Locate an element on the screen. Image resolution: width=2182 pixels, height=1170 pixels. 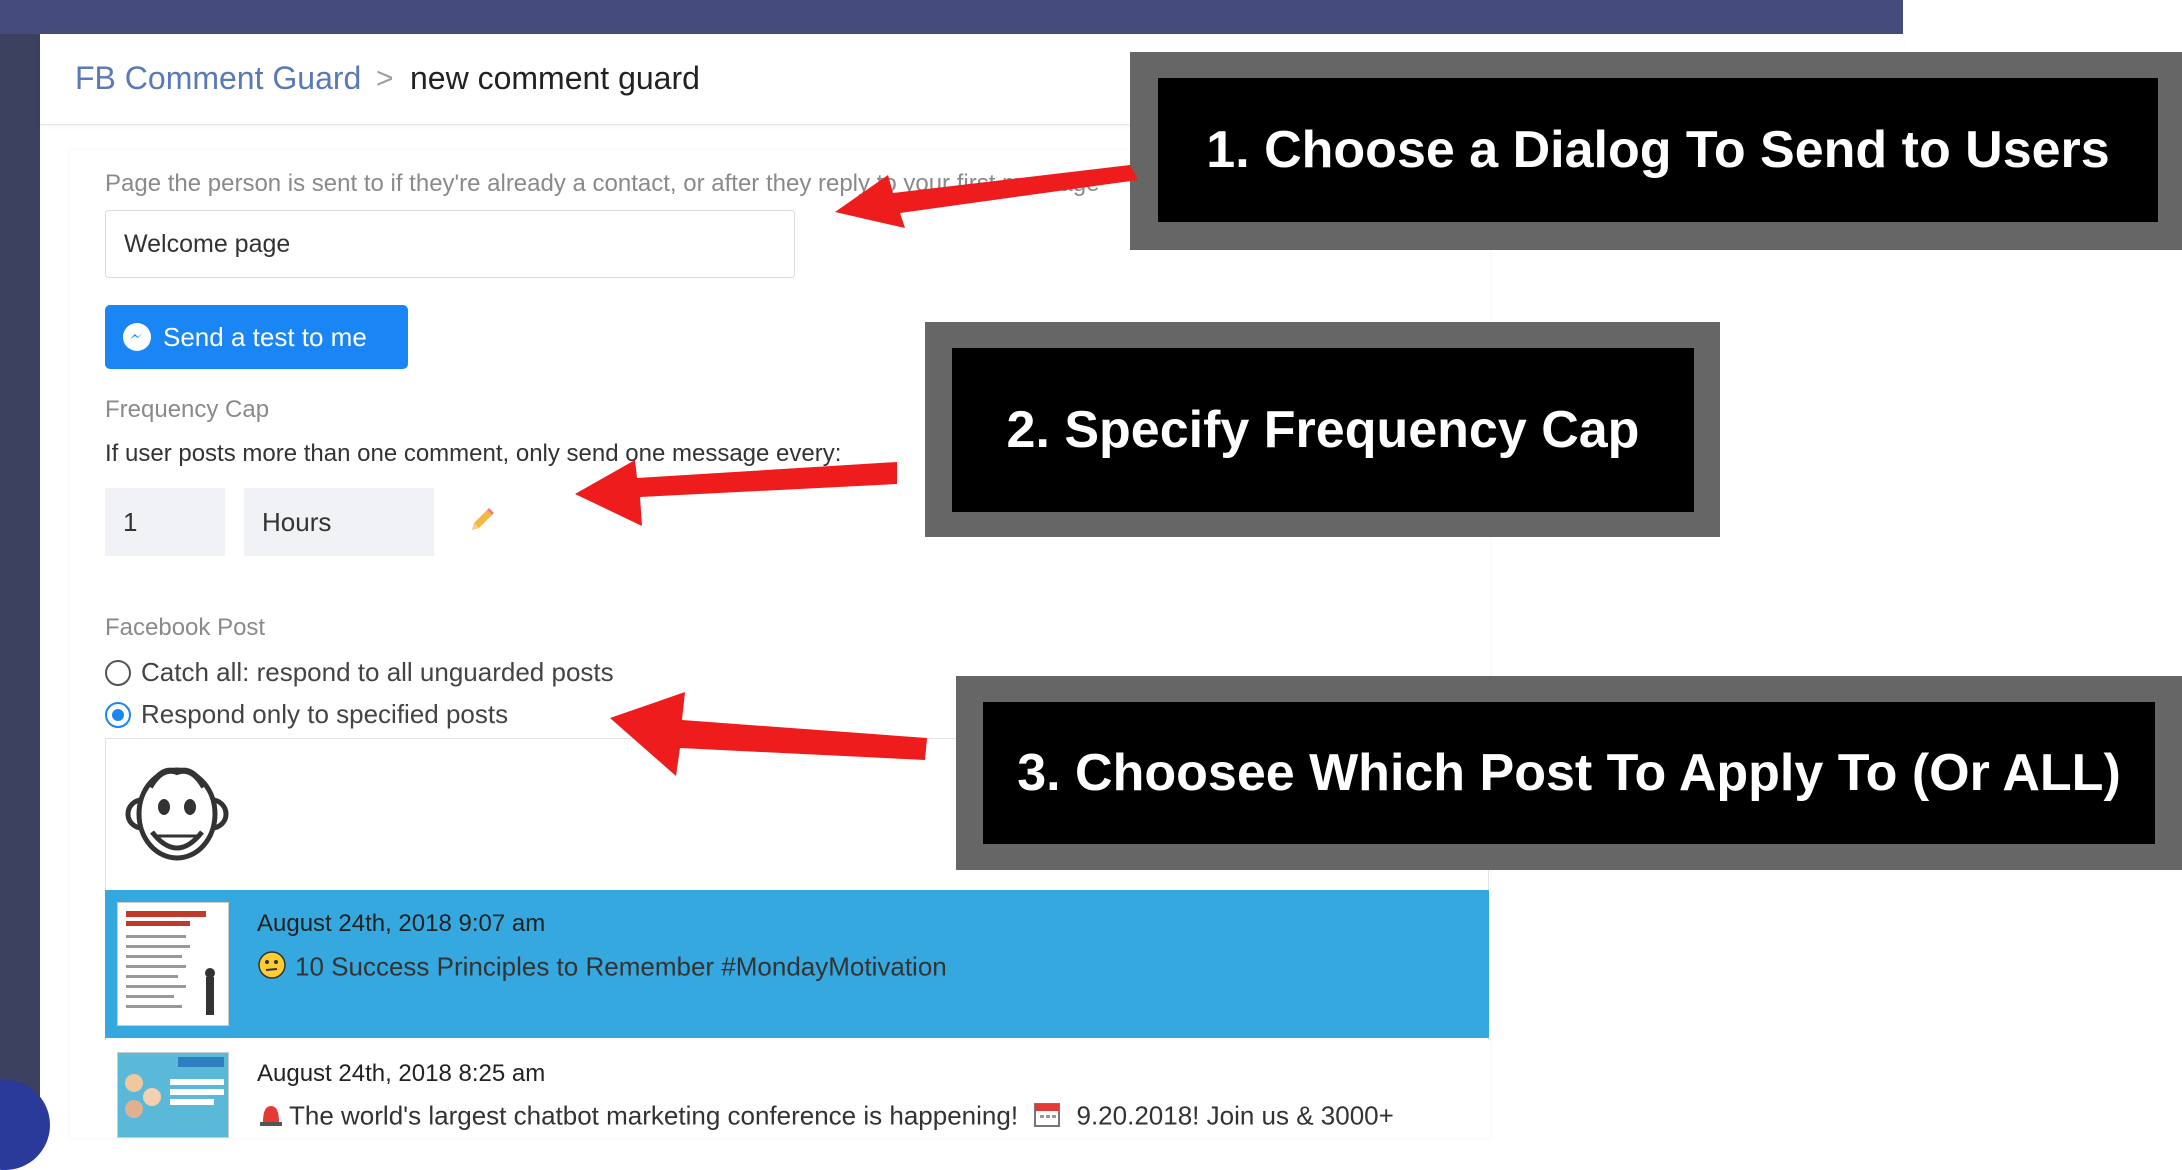
post-date: August 24th, 2018 9:07 am is located at coordinates (401, 923).